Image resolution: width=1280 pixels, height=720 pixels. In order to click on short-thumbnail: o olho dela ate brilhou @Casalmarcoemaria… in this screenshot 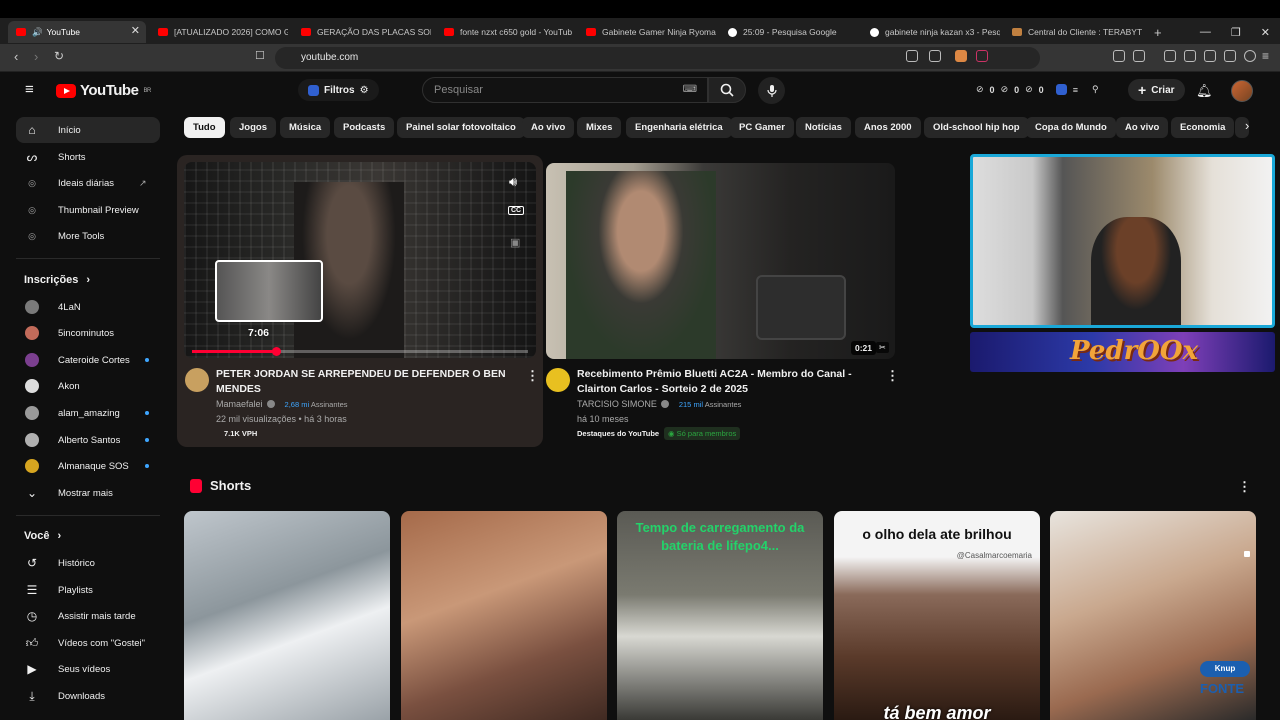, I will do `click(937, 615)`.